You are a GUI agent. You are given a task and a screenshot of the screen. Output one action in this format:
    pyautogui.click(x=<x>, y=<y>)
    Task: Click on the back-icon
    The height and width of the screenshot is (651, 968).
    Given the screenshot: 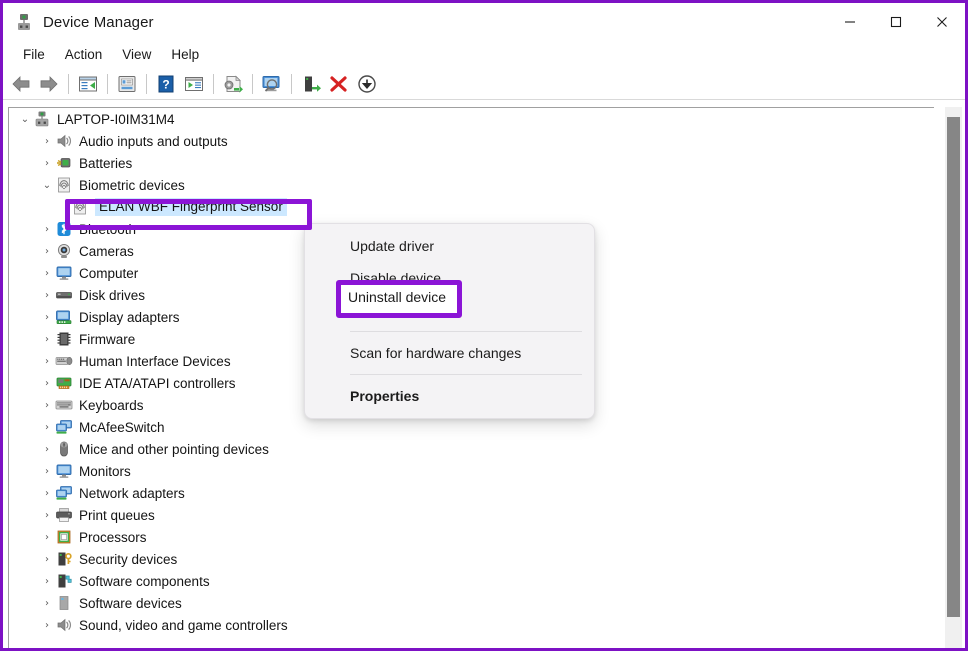 What is the action you would take?
    pyautogui.click(x=21, y=84)
    